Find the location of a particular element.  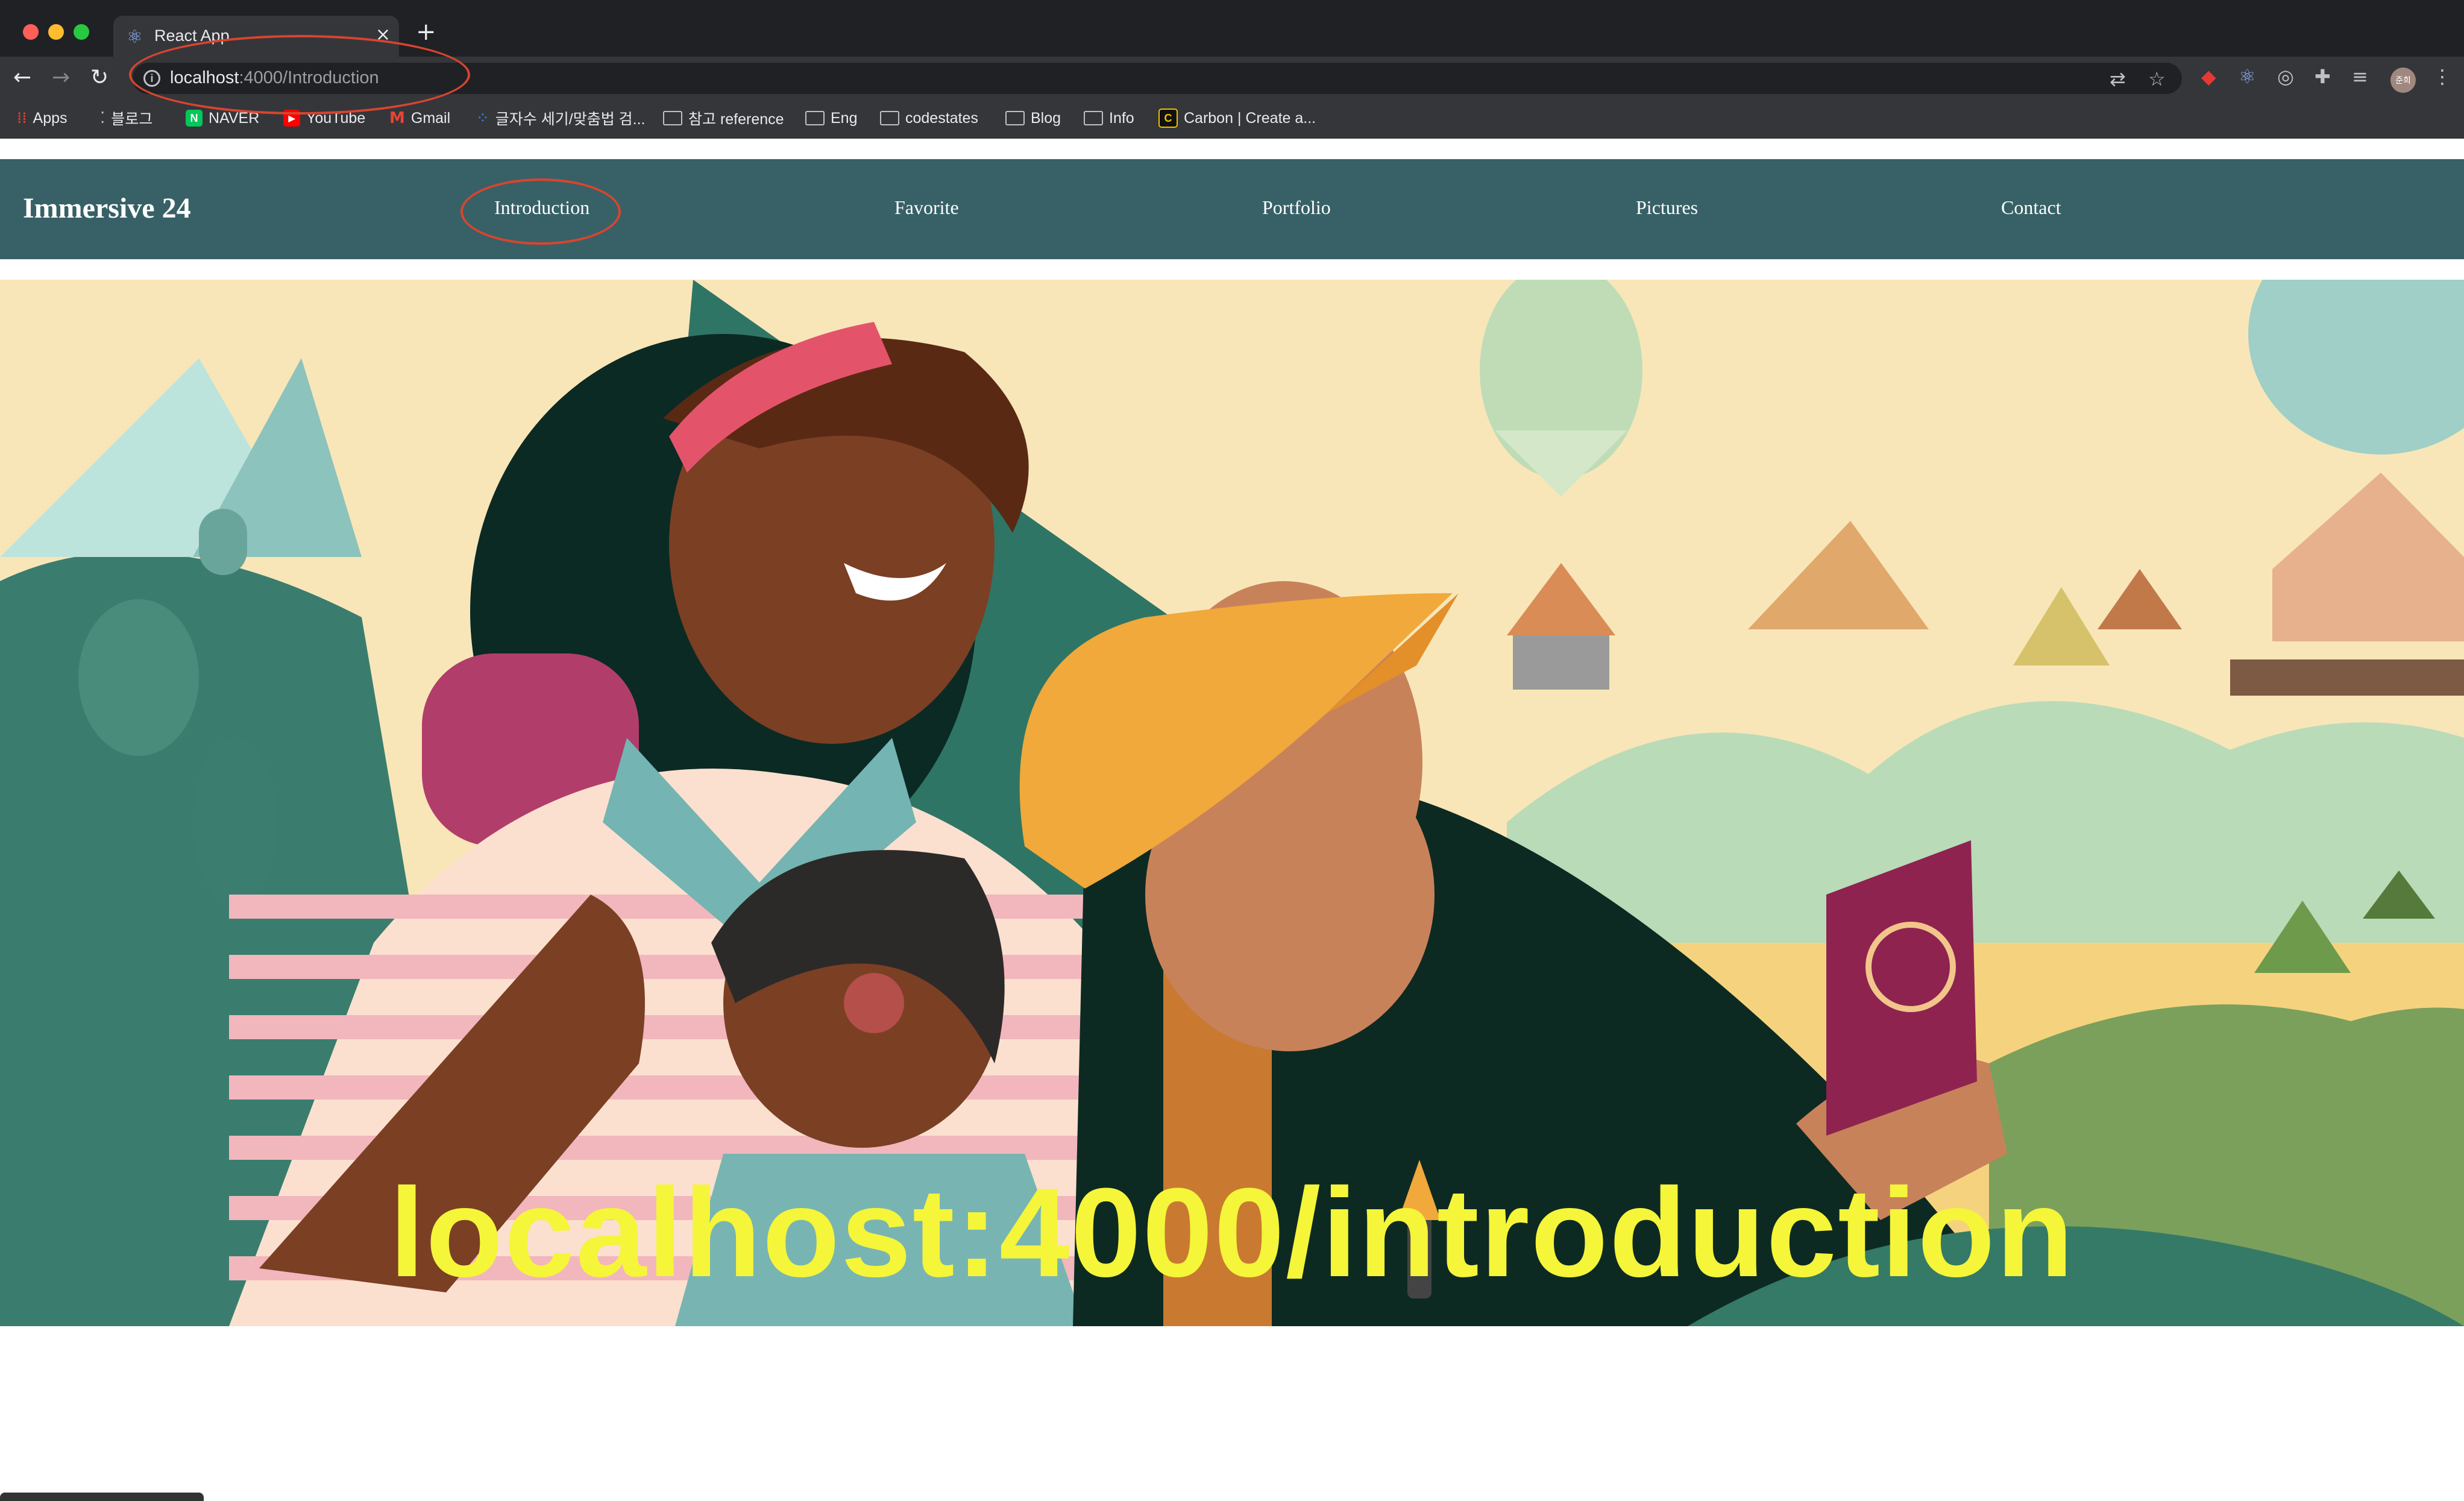

extensions-puzzle-icon: ✚ is located at coordinates (2323, 76).